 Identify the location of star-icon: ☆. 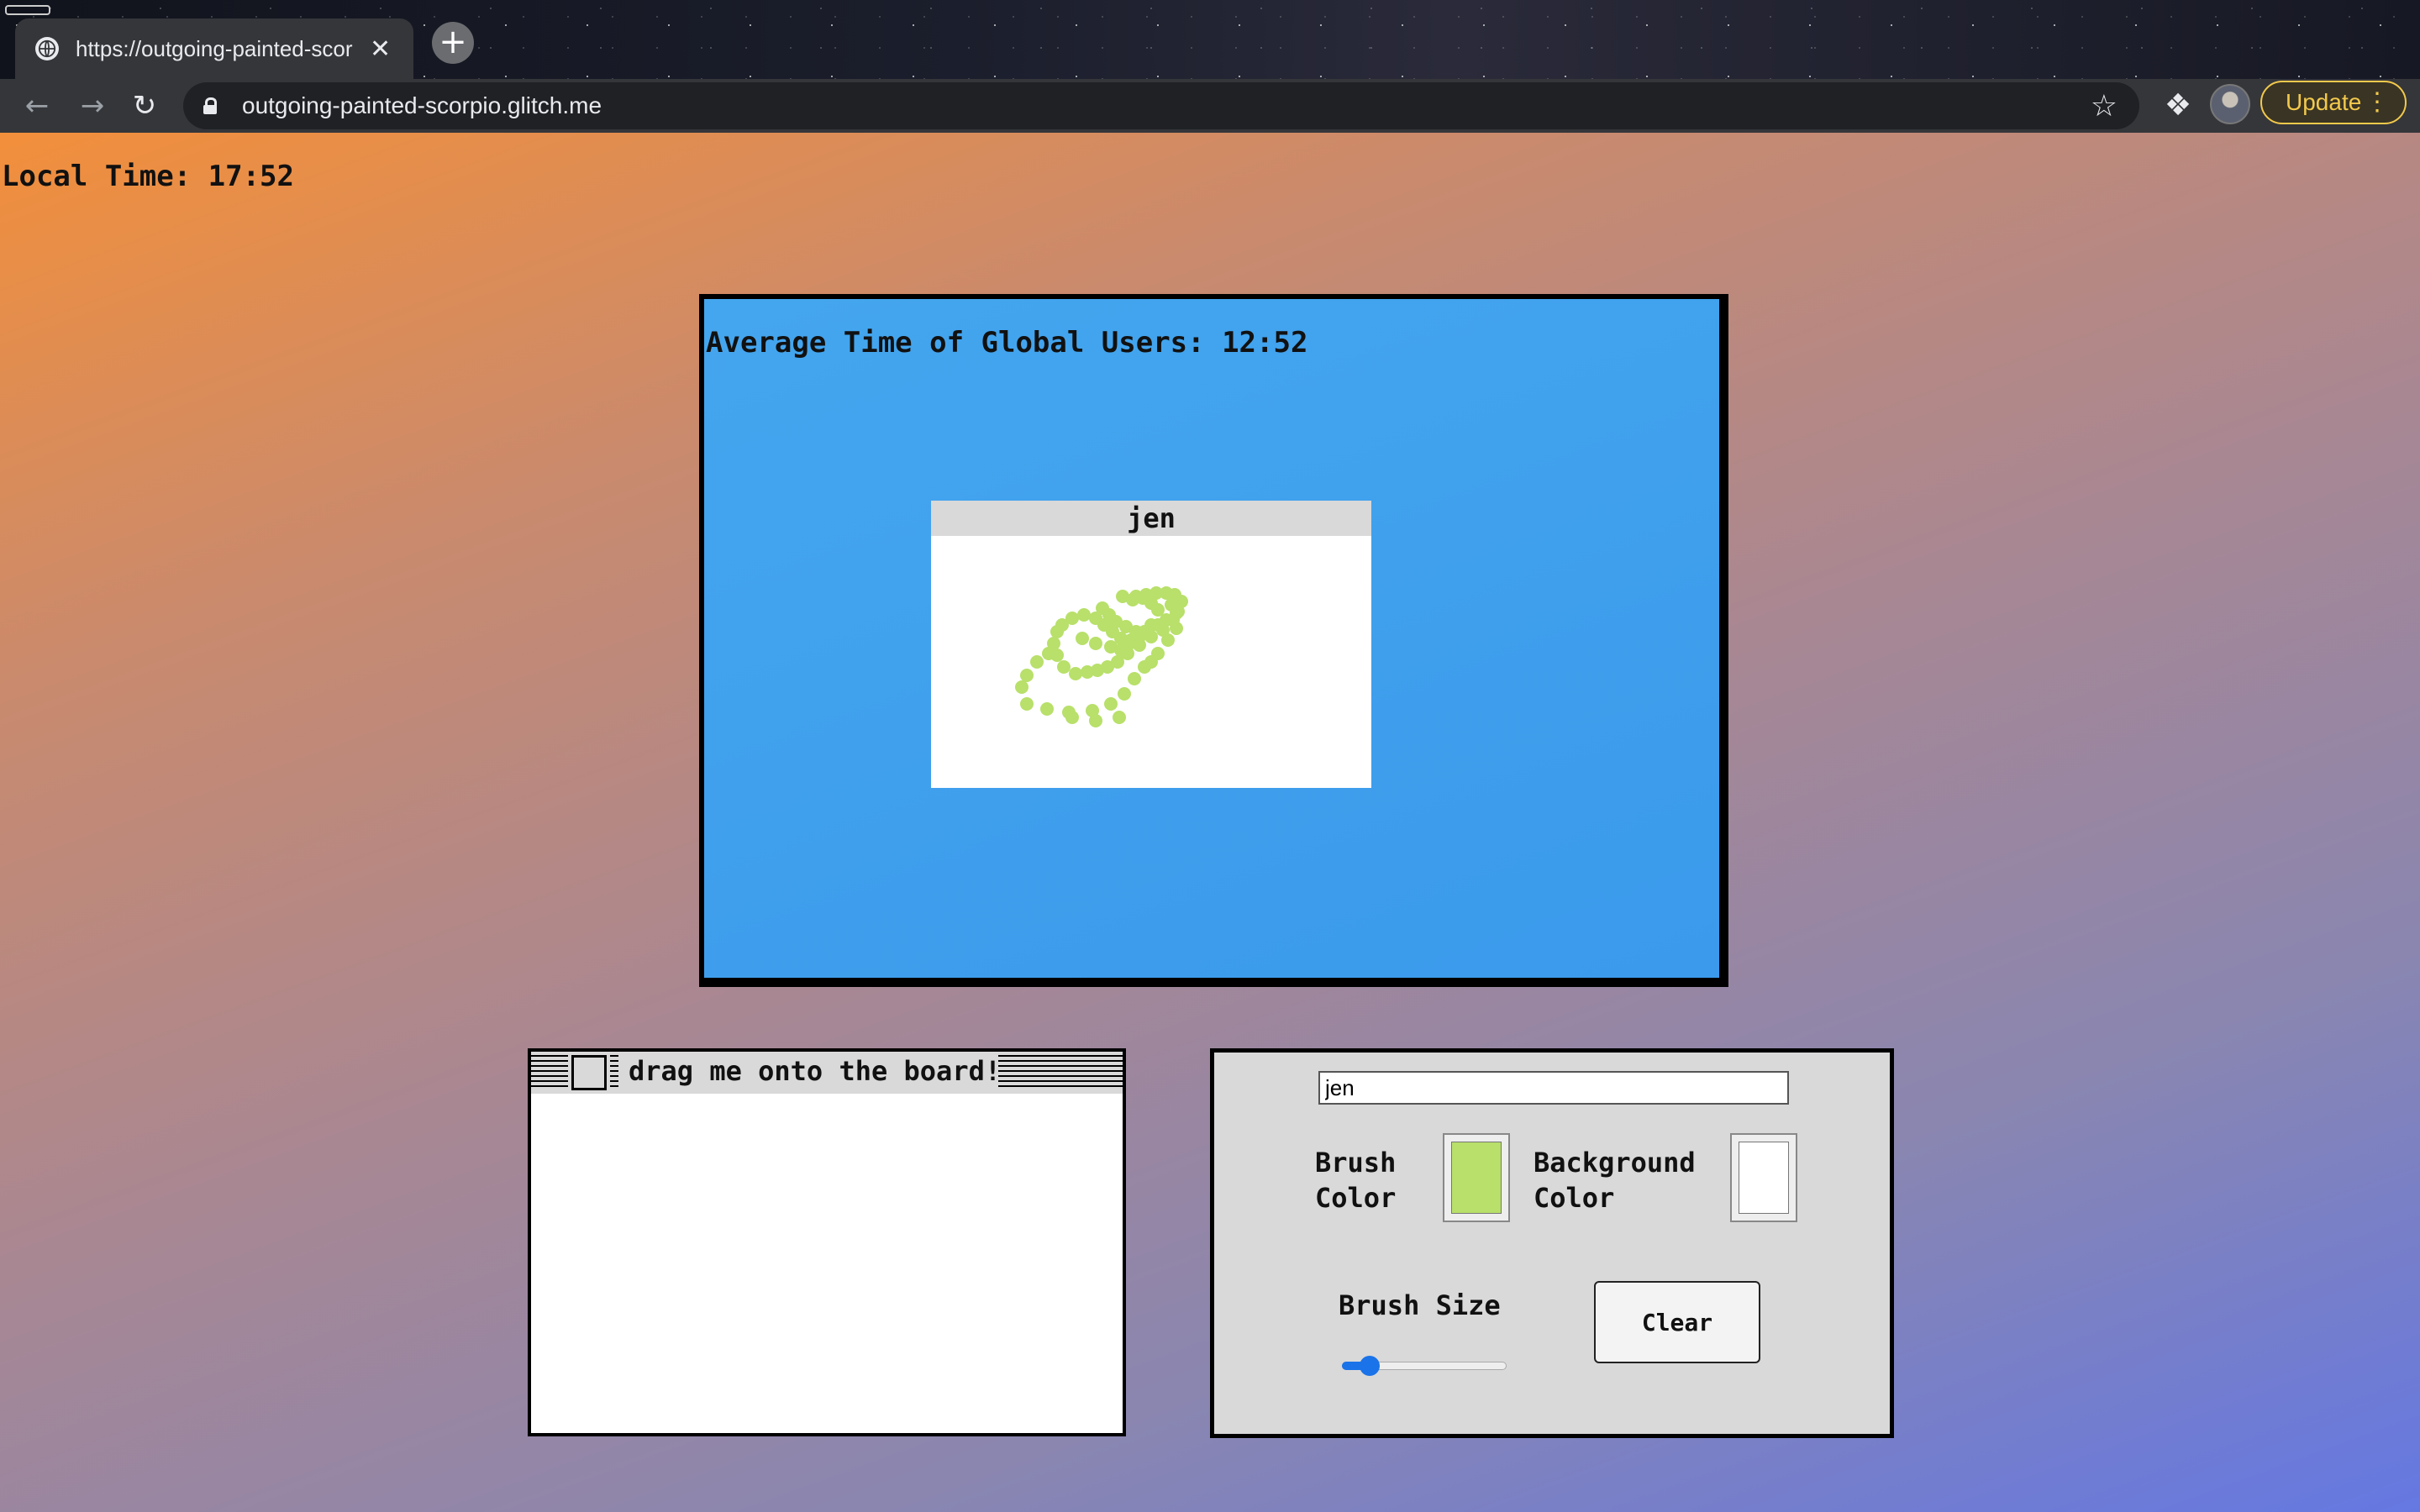
(2104, 106).